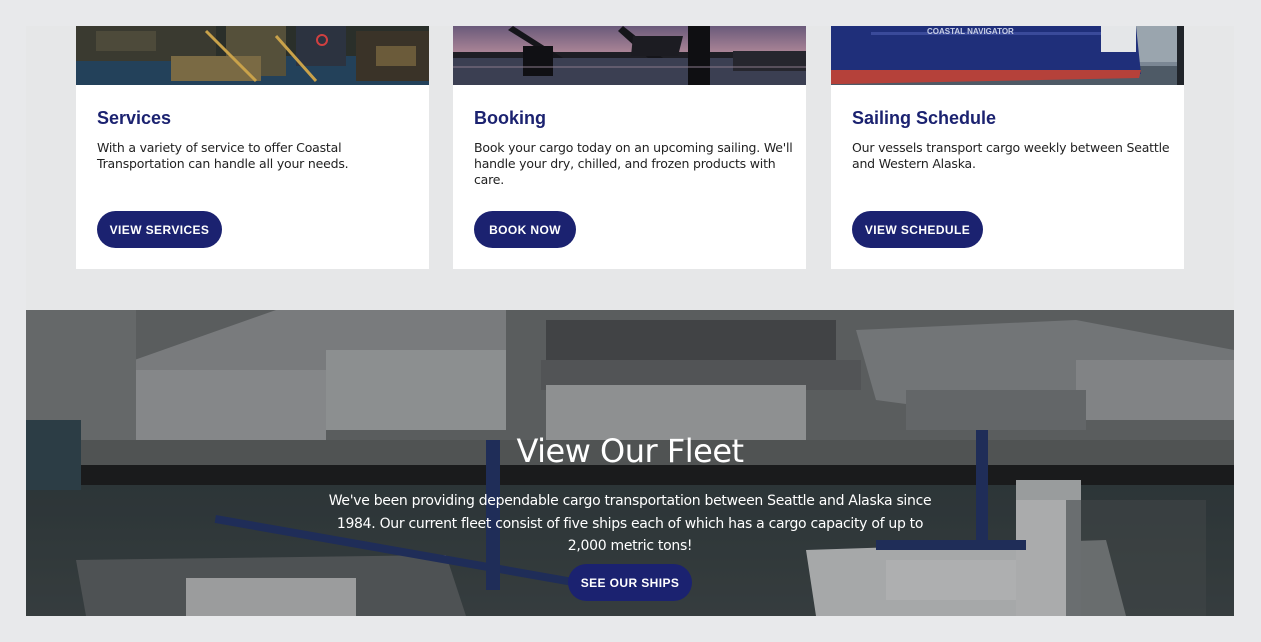 Image resolution: width=1261 pixels, height=642 pixels. Describe the element at coordinates (629, 55) in the screenshot. I see `bridge-sunset-photo` at that location.